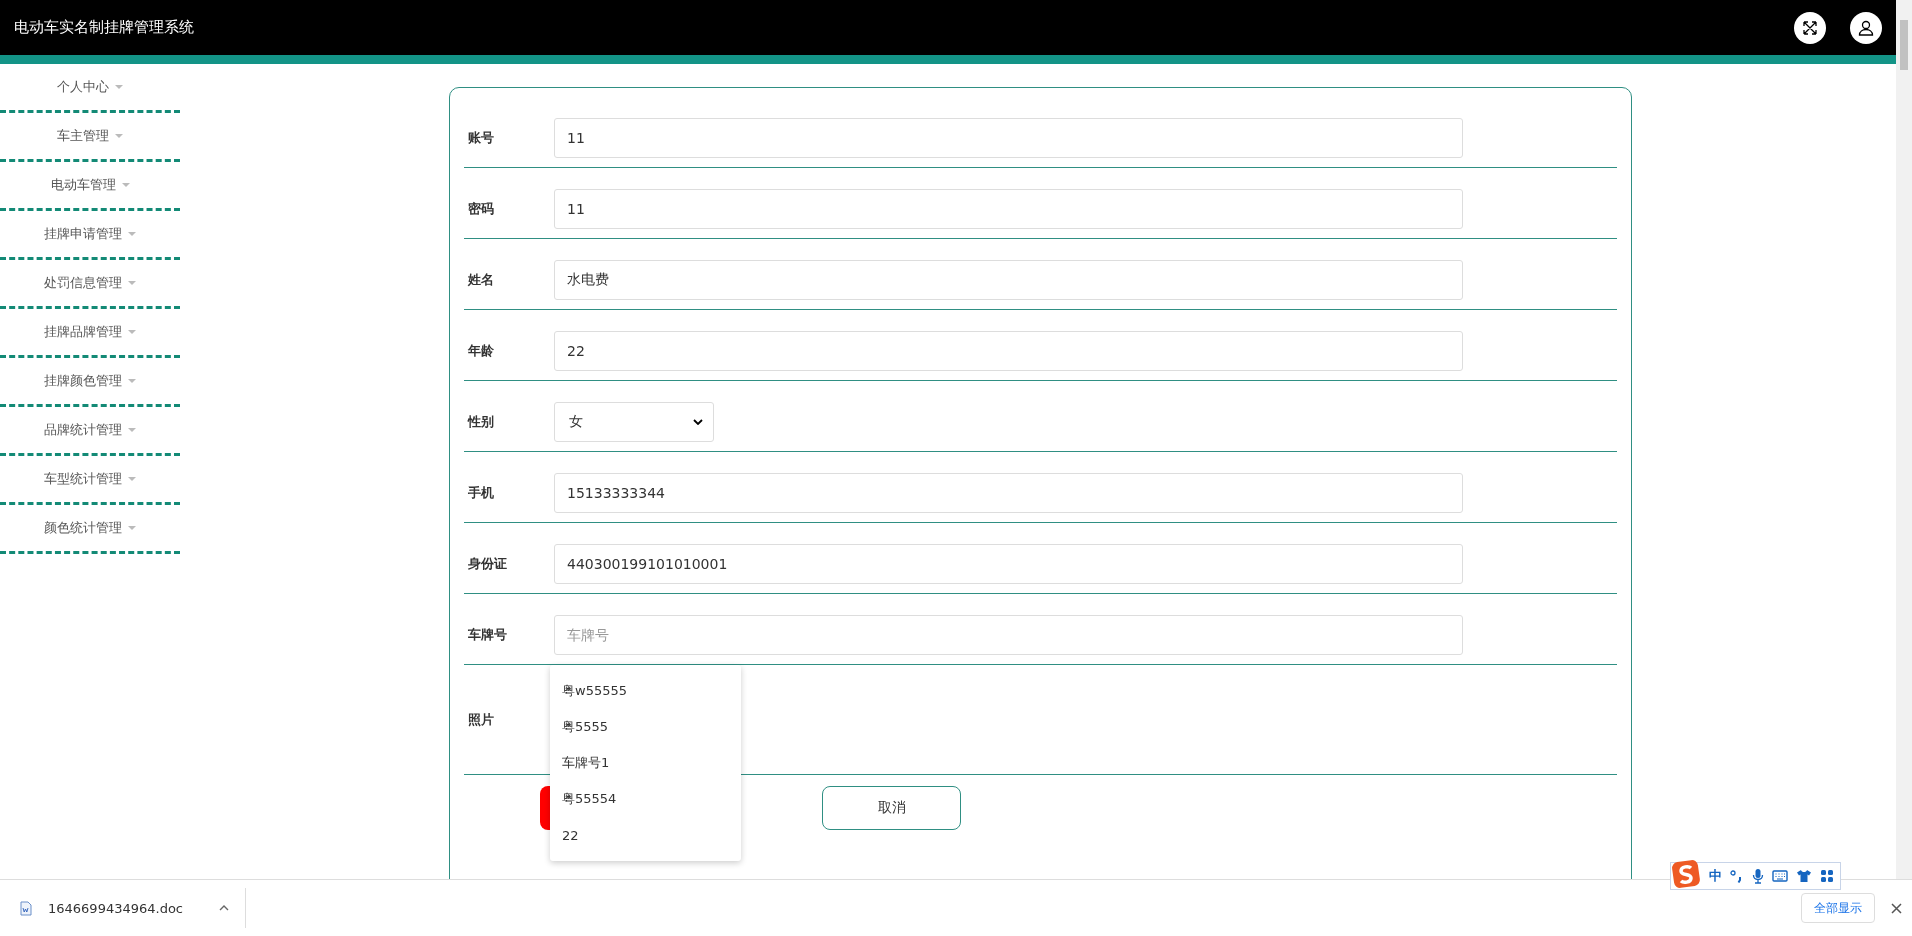 The height and width of the screenshot is (936, 1912). What do you see at coordinates (90, 137) in the screenshot?
I see `sidebar-item: 车主管理` at bounding box center [90, 137].